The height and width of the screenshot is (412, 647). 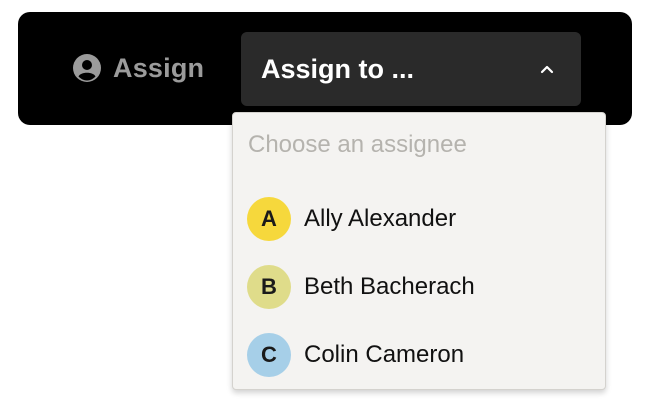 What do you see at coordinates (269, 219) in the screenshot?
I see `avatar: A` at bounding box center [269, 219].